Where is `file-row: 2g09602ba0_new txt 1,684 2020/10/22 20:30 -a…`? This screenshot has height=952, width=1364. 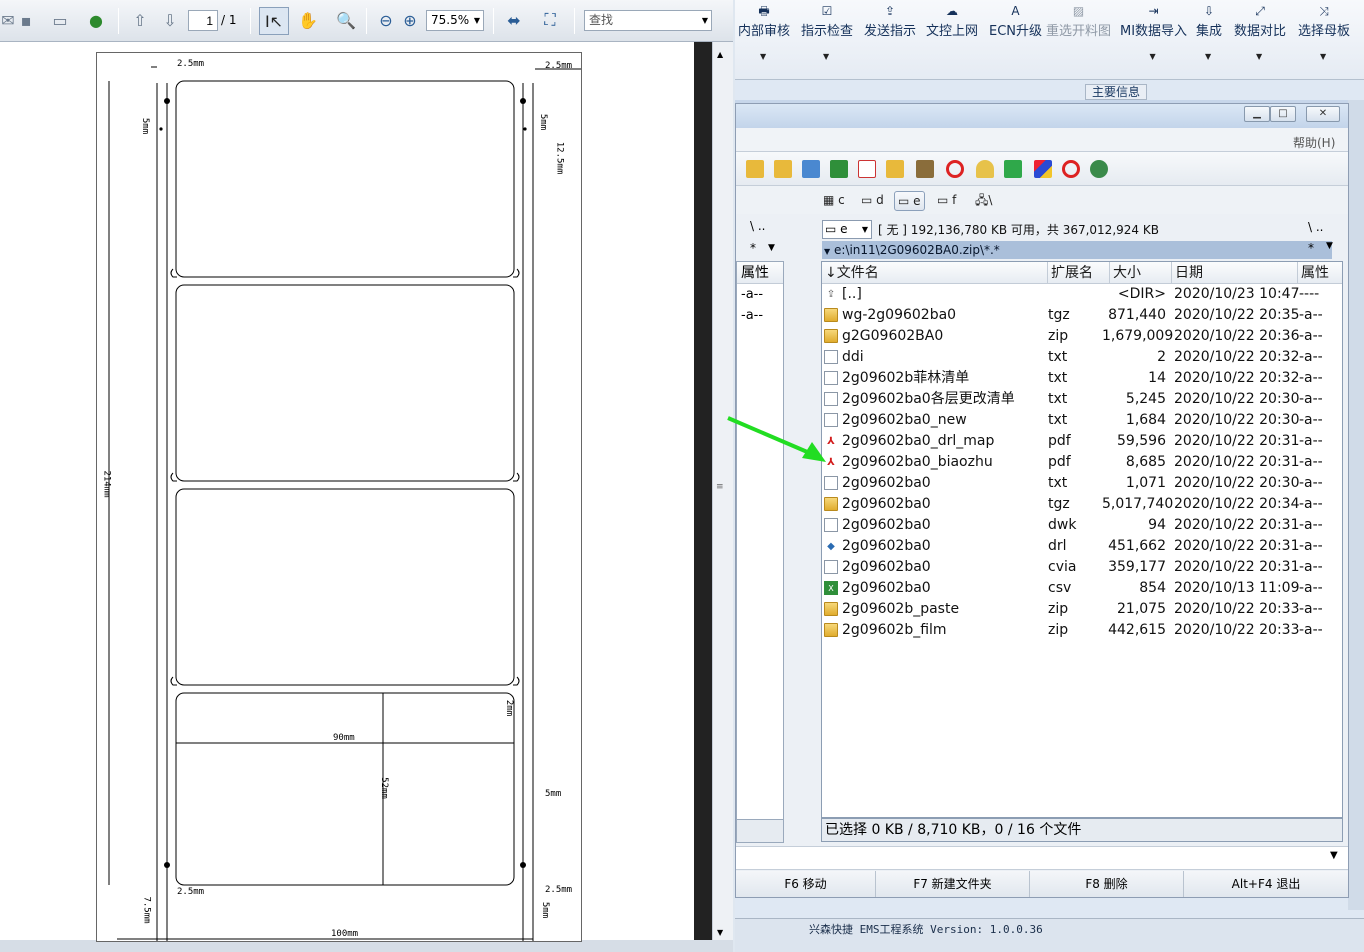
file-row: 2g09602ba0_new txt 1,684 2020/10/22 20:30 -a… is located at coordinates (1082, 420).